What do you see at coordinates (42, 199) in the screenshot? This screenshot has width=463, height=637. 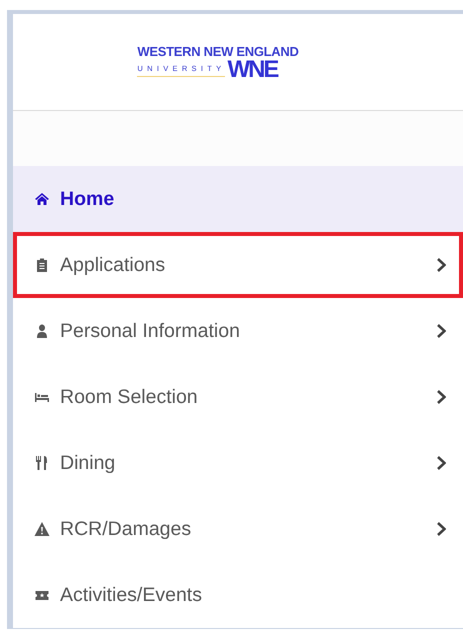 I see `home-icon` at bounding box center [42, 199].